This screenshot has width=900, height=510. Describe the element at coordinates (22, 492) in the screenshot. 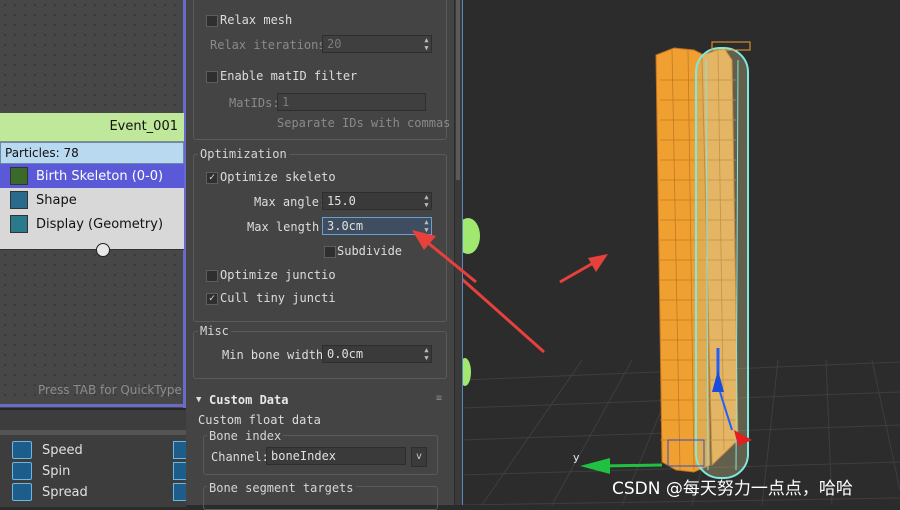

I see `spread-icon` at that location.